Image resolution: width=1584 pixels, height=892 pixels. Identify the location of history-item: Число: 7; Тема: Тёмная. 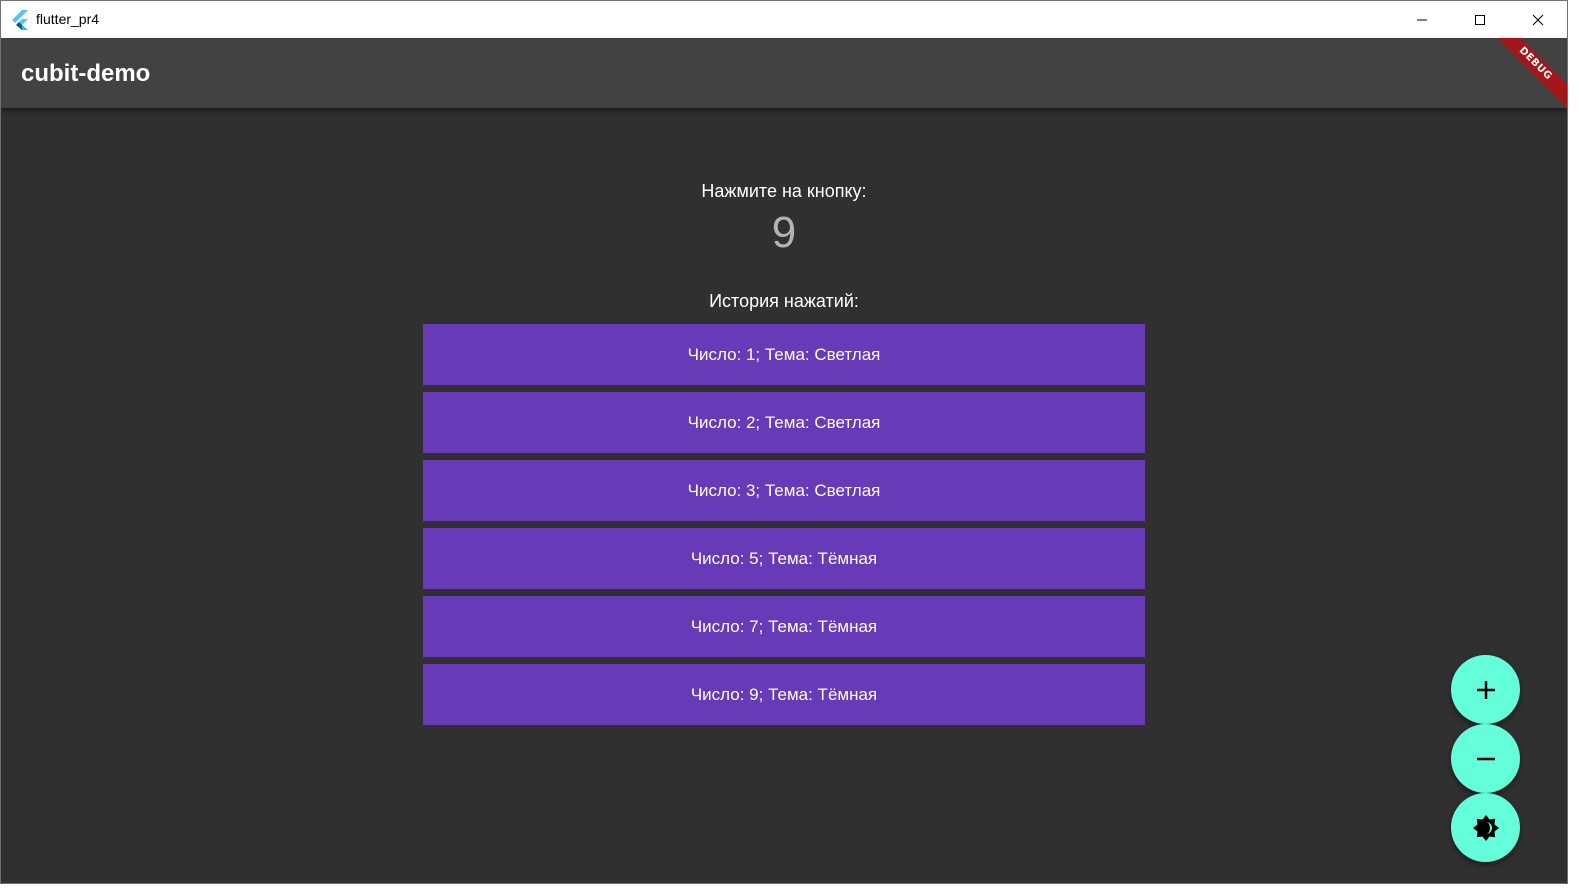
(784, 626).